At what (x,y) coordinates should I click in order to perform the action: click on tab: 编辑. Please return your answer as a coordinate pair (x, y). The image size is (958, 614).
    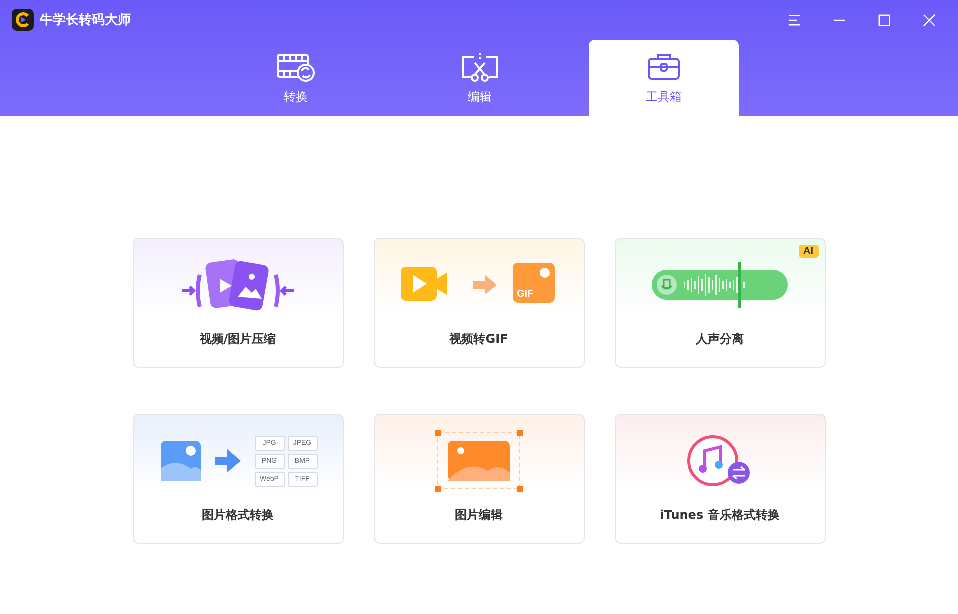
    Looking at the image, I should click on (480, 78).